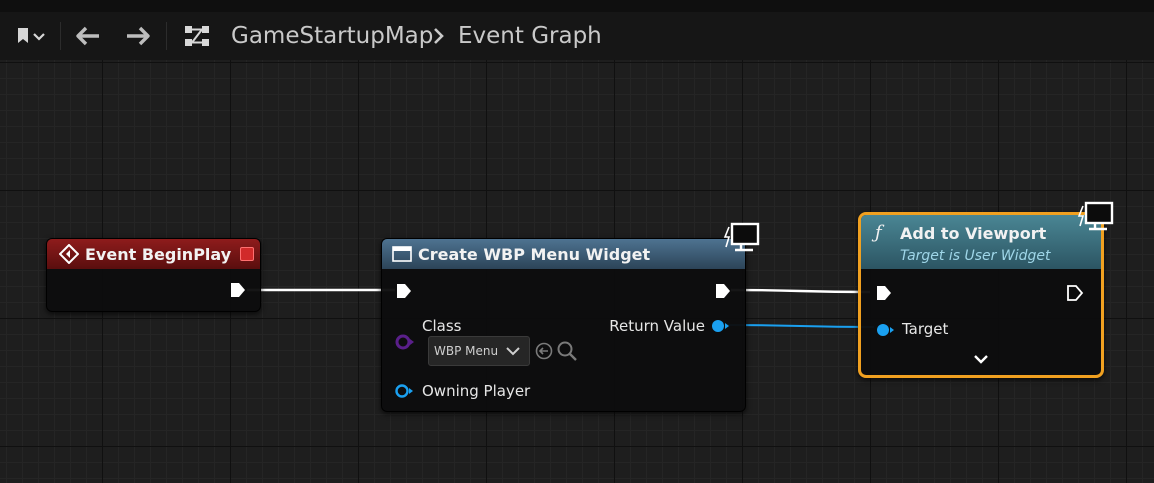  What do you see at coordinates (925, 329) in the screenshot?
I see `target-pin-label: Target` at bounding box center [925, 329].